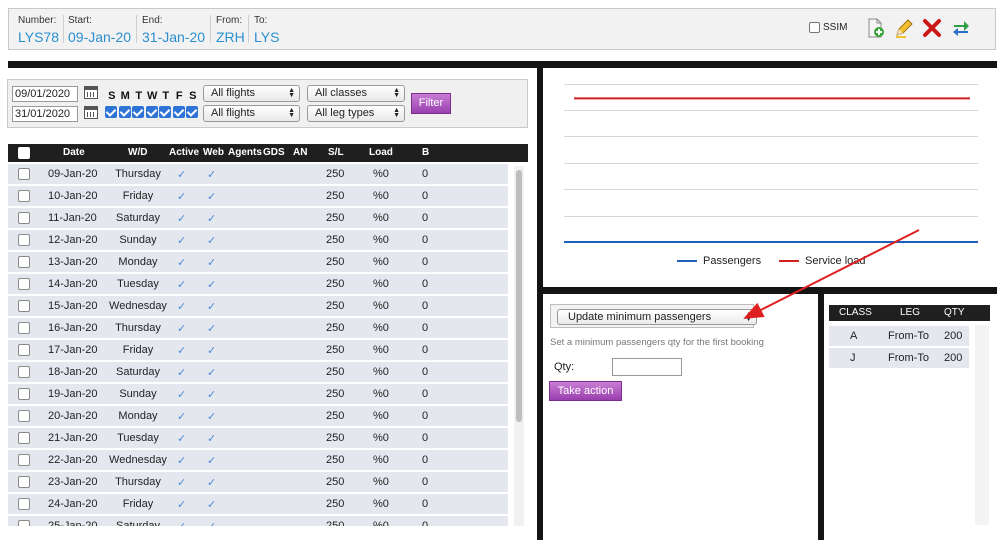 This screenshot has width=997, height=540. What do you see at coordinates (258, 460) in the screenshot?
I see `table-row: 22-Jan-20 Wednesday ✓ ✓ 250 %0 0` at bounding box center [258, 460].